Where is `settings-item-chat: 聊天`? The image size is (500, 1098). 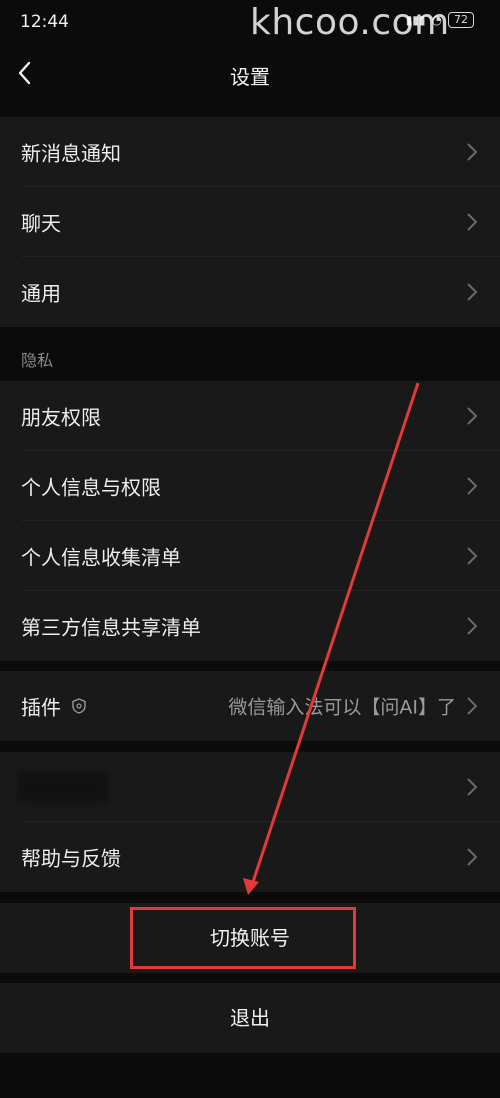 settings-item-chat: 聊天 is located at coordinates (250, 222).